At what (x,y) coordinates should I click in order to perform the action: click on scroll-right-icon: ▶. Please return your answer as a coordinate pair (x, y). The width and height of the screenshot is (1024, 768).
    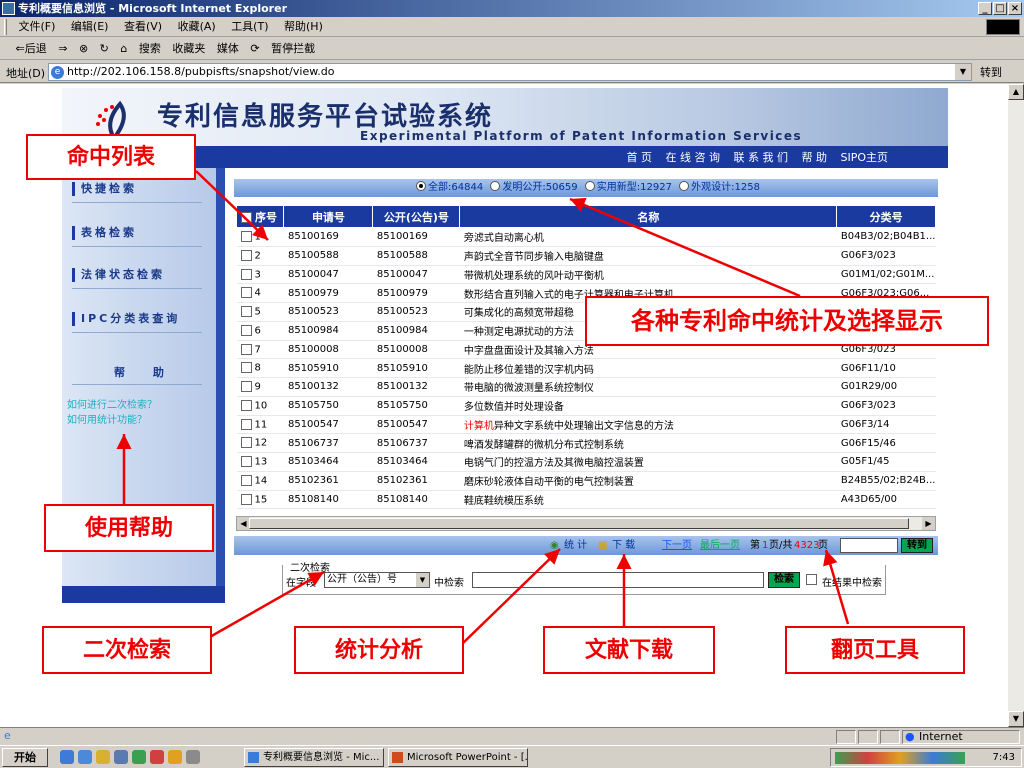
    Looking at the image, I should click on (928, 523).